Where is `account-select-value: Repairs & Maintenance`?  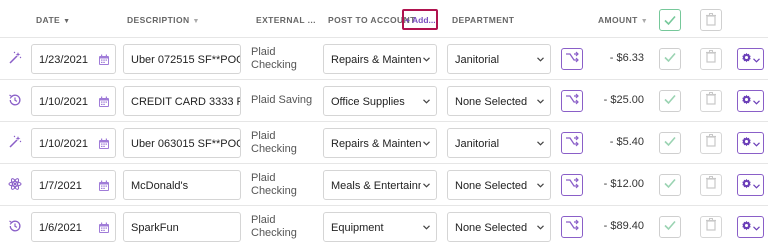 account-select-value: Repairs & Maintenance is located at coordinates (376, 60).